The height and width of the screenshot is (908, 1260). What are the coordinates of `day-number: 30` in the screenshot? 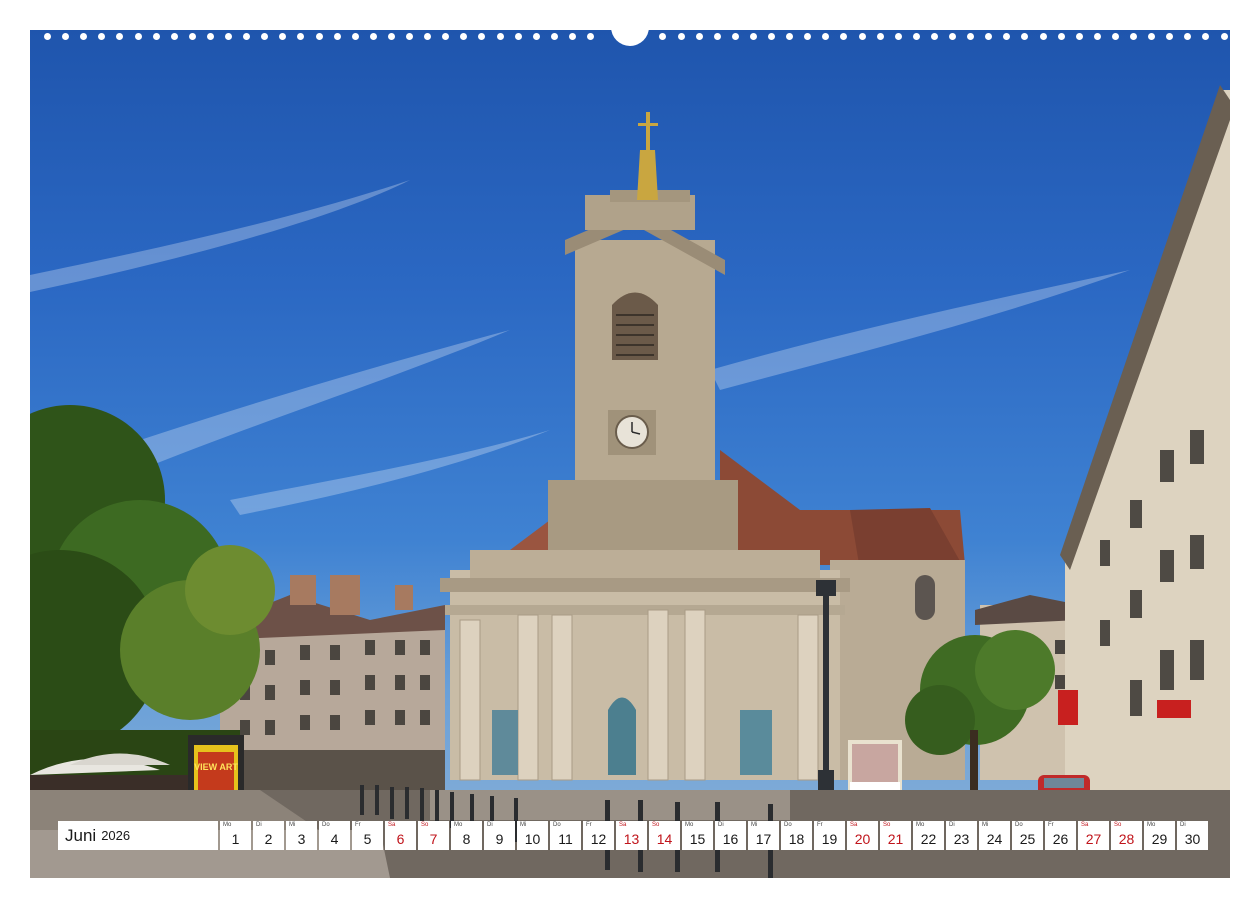 It's located at (1192, 839).